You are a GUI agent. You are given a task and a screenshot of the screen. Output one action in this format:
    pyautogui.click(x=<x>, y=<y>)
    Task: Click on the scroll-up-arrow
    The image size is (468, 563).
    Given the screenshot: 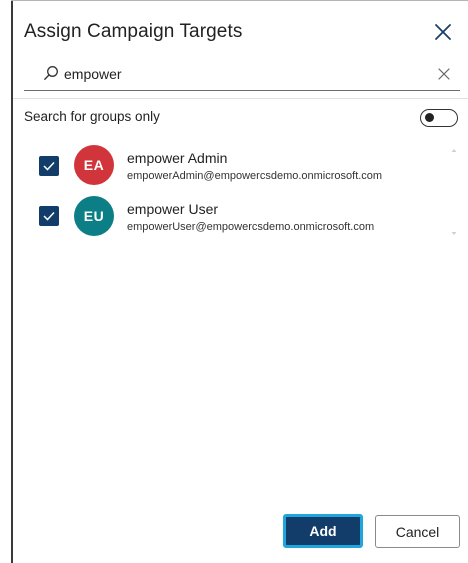 What is the action you would take?
    pyautogui.click(x=454, y=146)
    